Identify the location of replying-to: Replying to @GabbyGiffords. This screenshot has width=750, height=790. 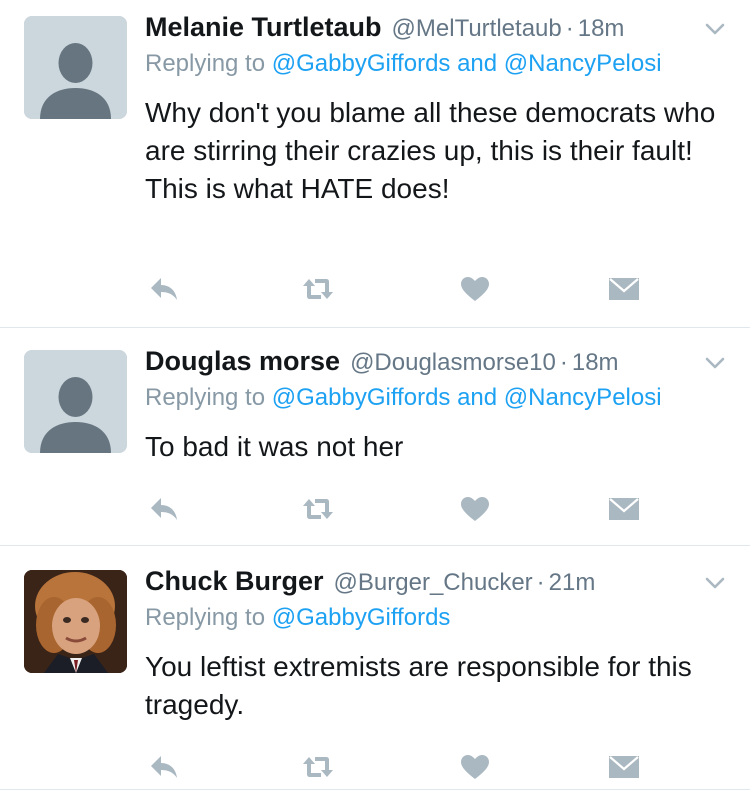
(435, 620).